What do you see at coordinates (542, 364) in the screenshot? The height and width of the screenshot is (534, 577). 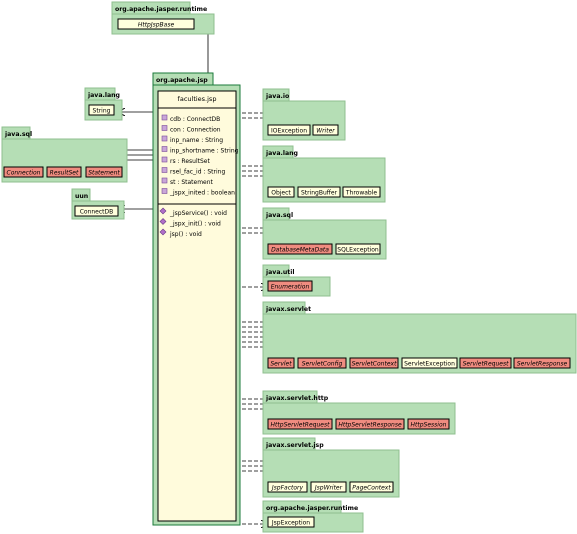 I see `class-name: ServletResponse` at bounding box center [542, 364].